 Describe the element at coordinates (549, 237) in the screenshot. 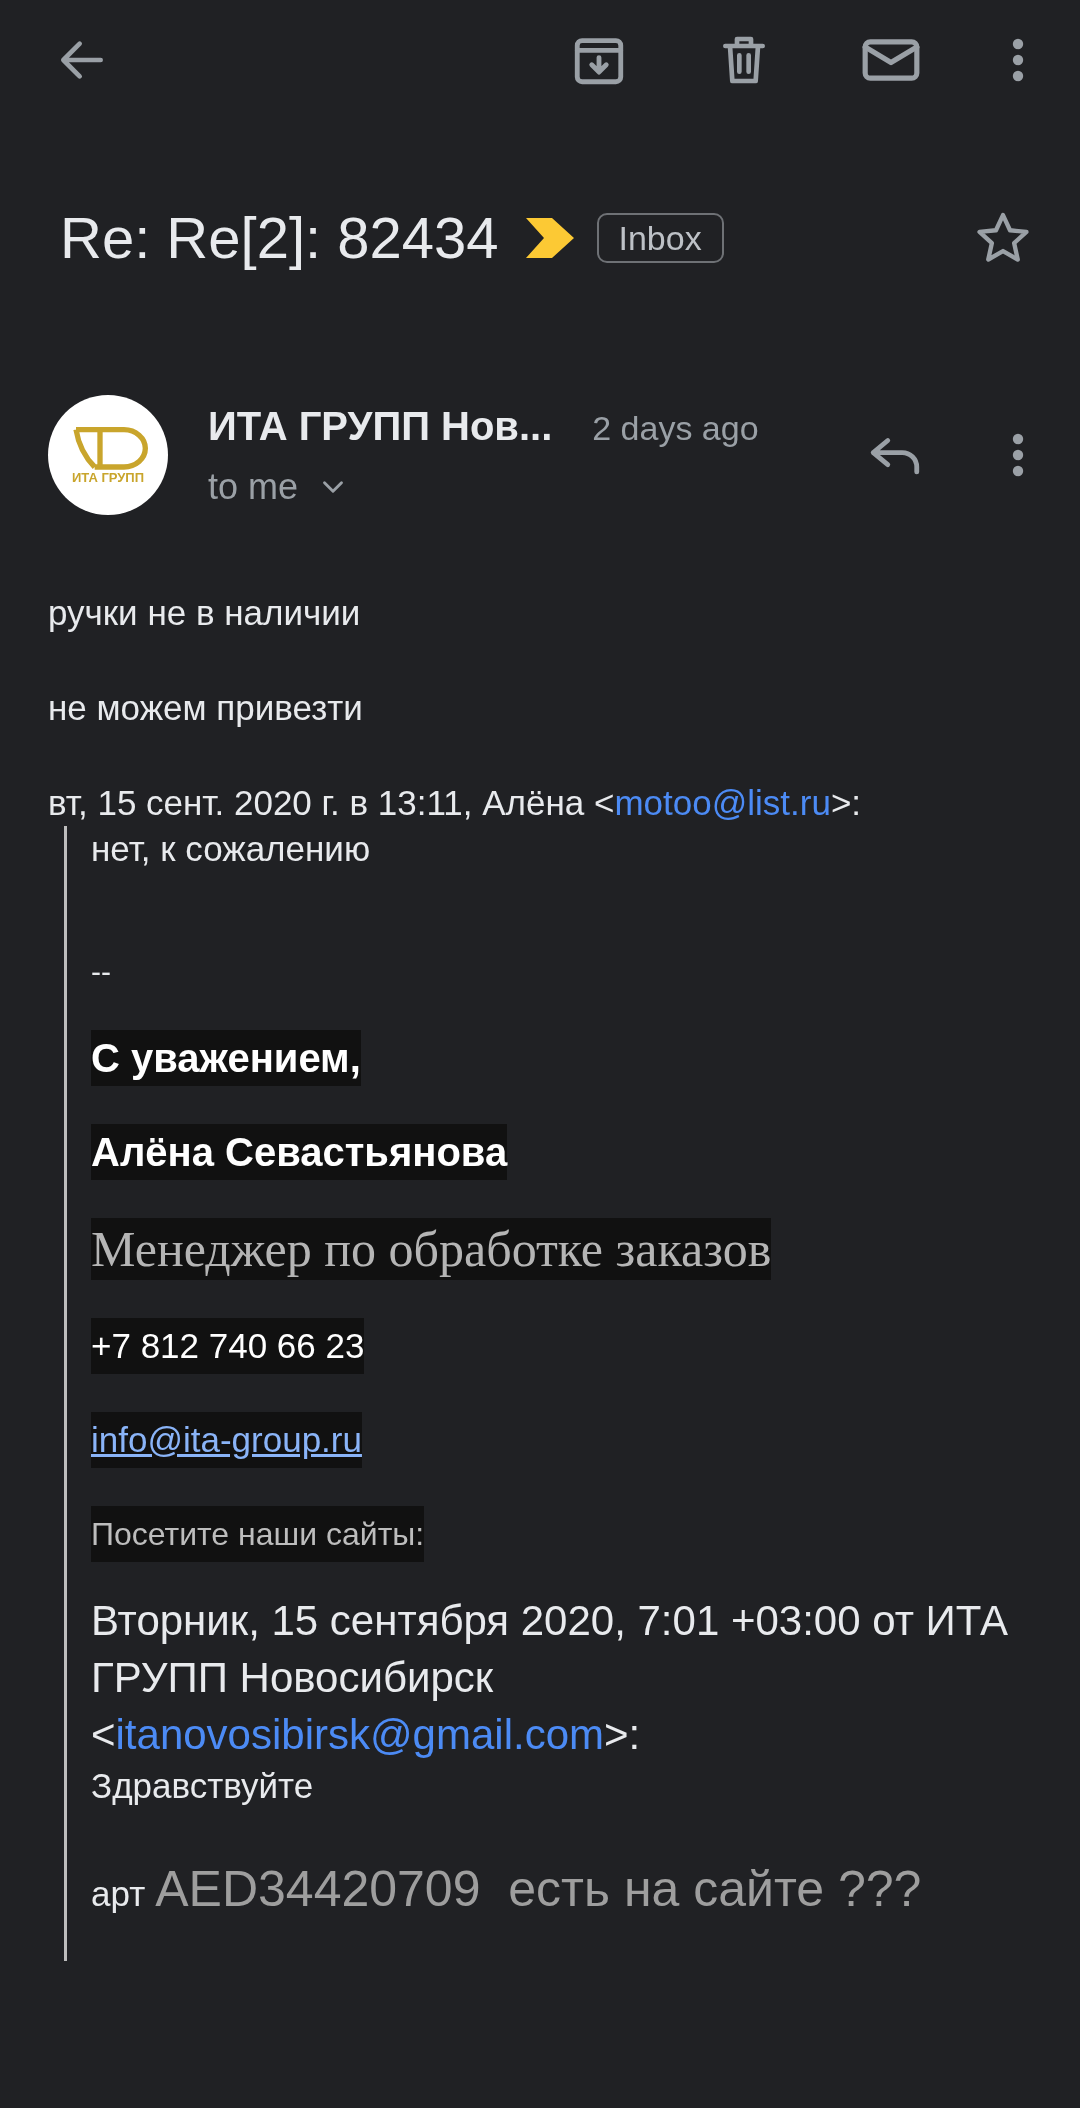

I see `importance-marker-icon` at that location.